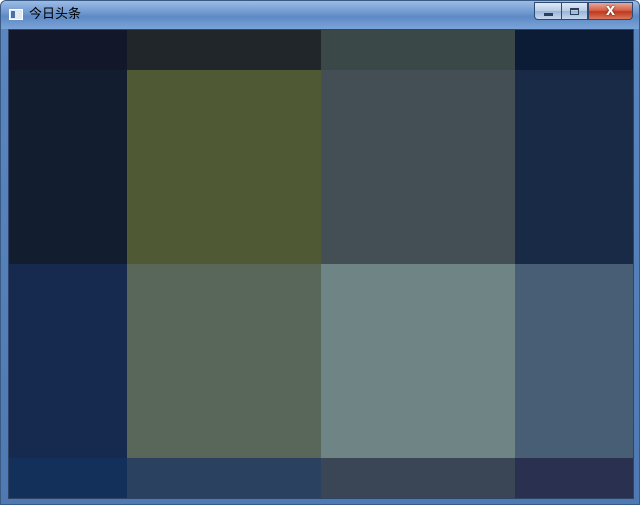 The width and height of the screenshot is (640, 505). I want to click on close-button: X, so click(610, 11).